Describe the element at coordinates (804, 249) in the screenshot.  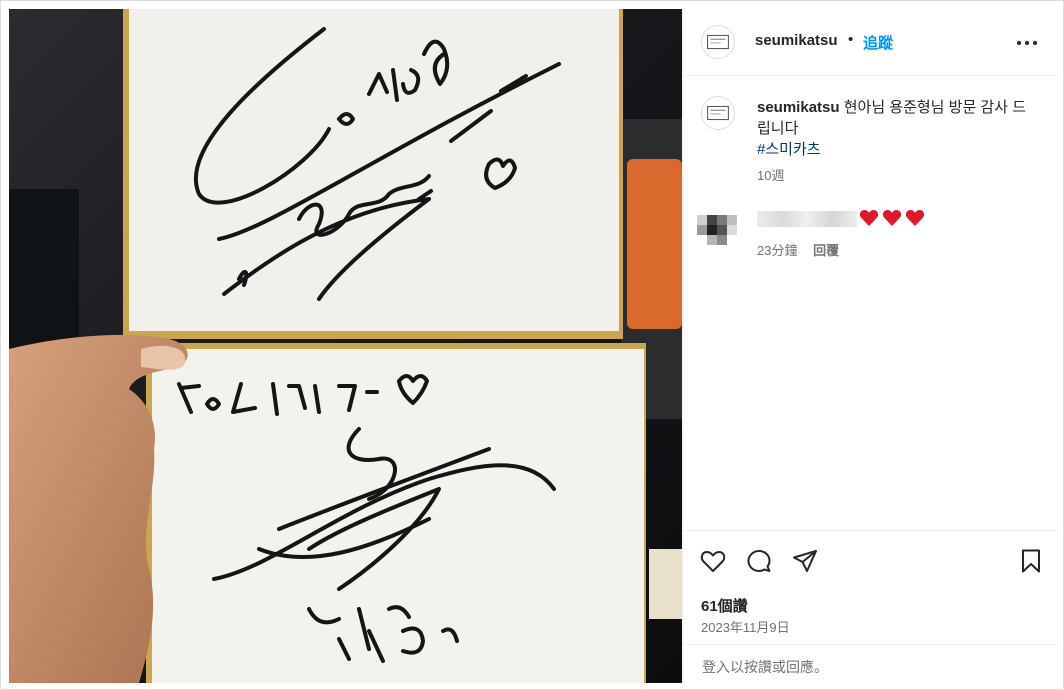
I see `comment-meta: 23分鐘 回覆` at that location.